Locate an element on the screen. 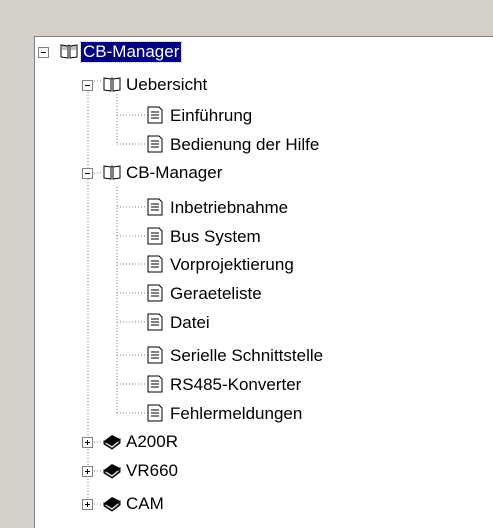  tree-lines is located at coordinates (116, 292).